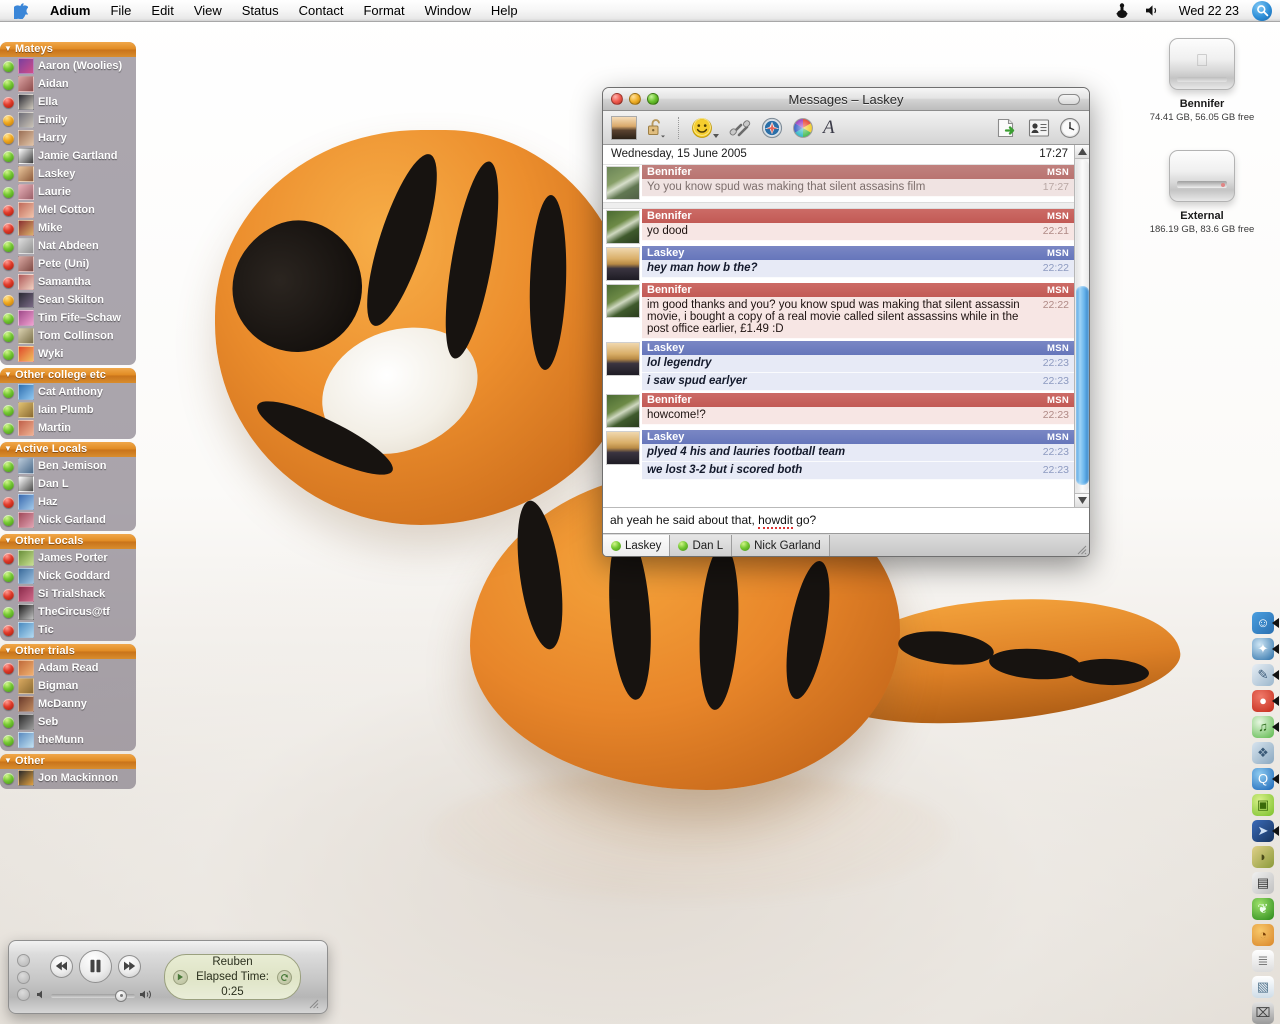  What do you see at coordinates (1262, 10) in the screenshot?
I see `spotlight-search-icon` at bounding box center [1262, 10].